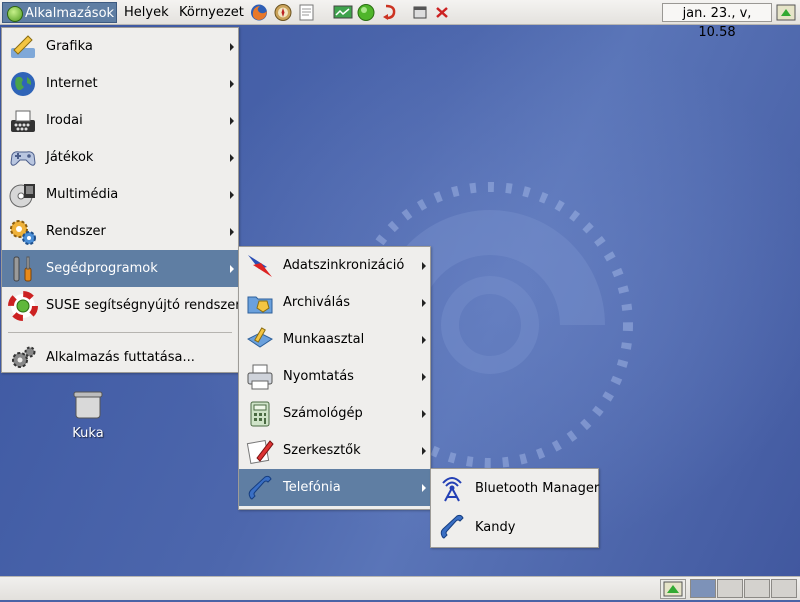  What do you see at coordinates (390, 12) in the screenshot?
I see `red-arrow-icon` at bounding box center [390, 12].